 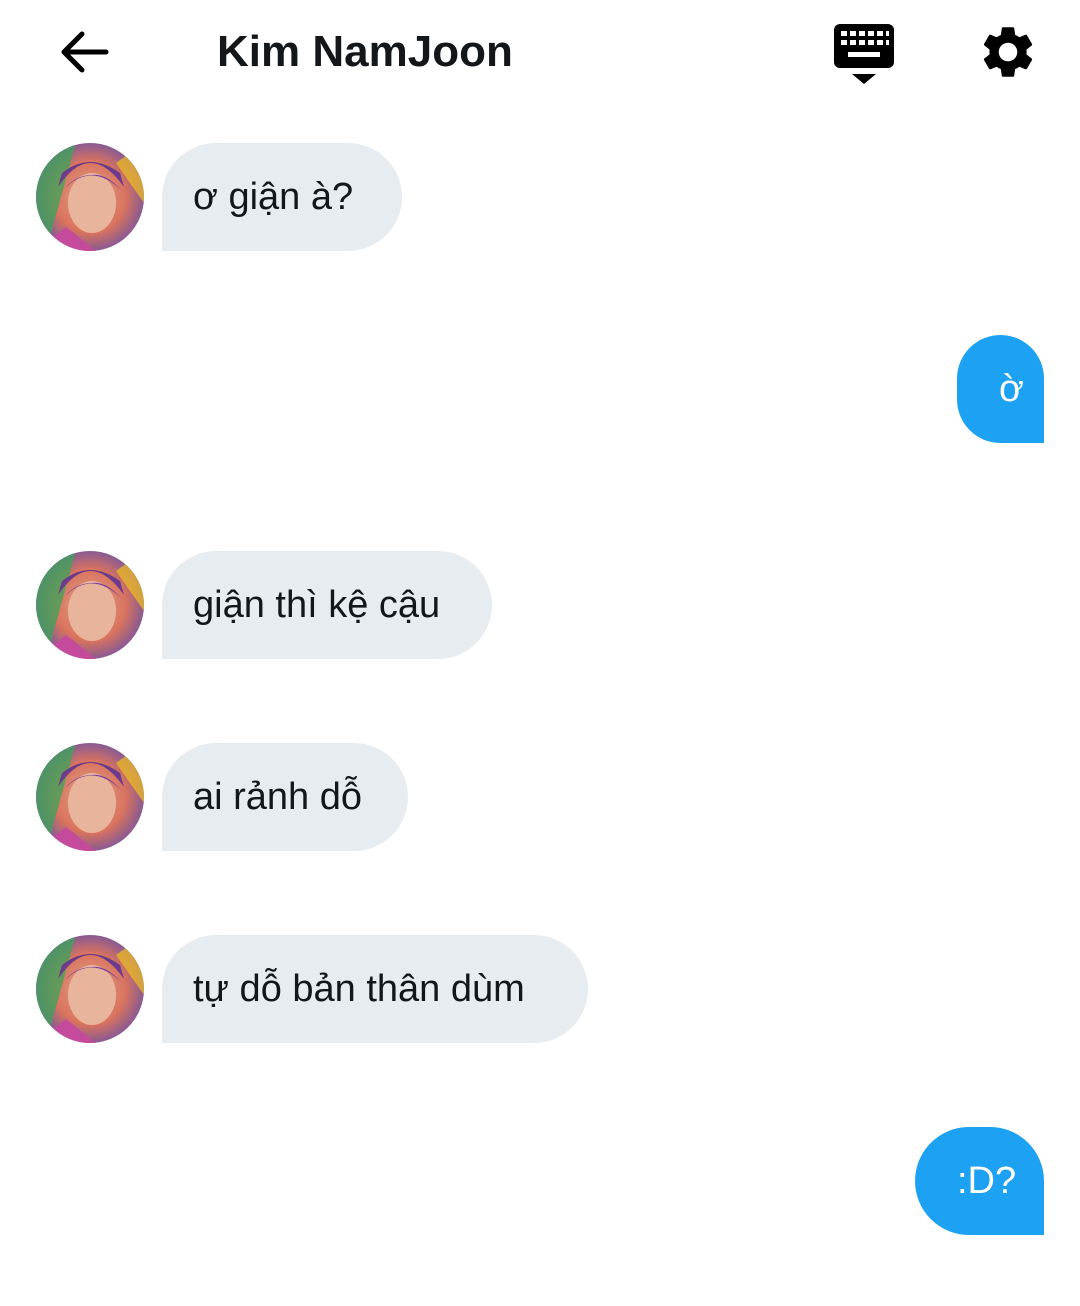 What do you see at coordinates (987, 1180) in the screenshot?
I see `message-text: :D?` at bounding box center [987, 1180].